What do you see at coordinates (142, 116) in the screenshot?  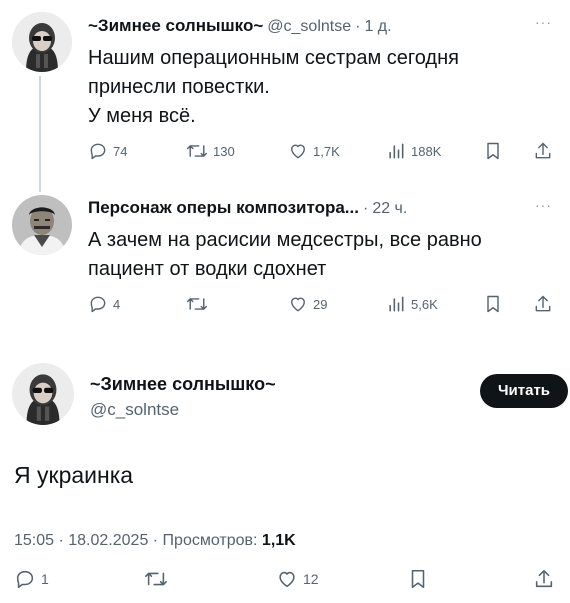 I see `tweet-text-line: У меня всё.` at bounding box center [142, 116].